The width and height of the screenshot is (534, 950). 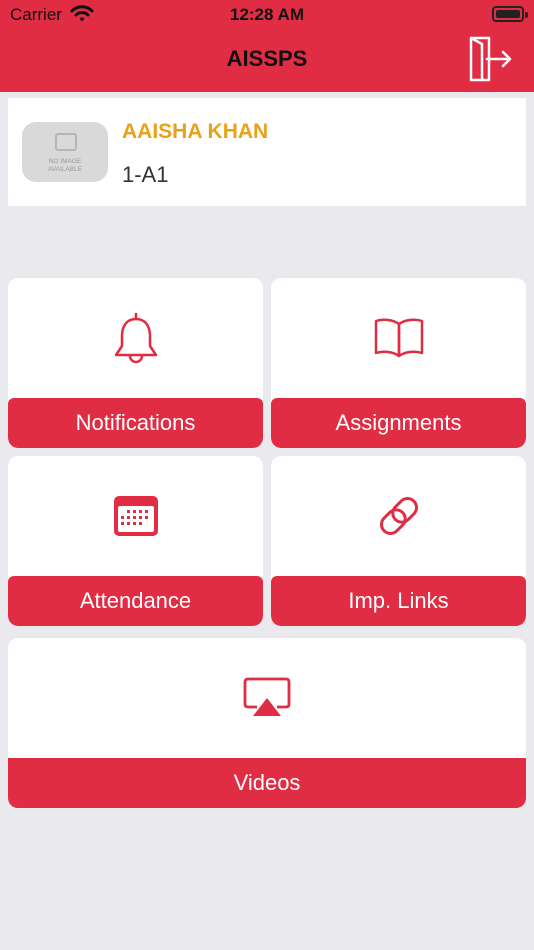 I want to click on image-placeholder-icon, so click(x=66, y=142).